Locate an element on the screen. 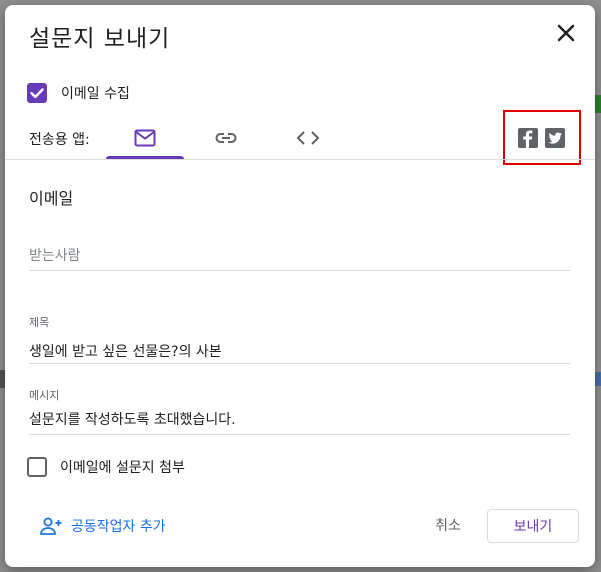  add-collaborators-label: 공동작업자 추가 is located at coordinates (118, 527).